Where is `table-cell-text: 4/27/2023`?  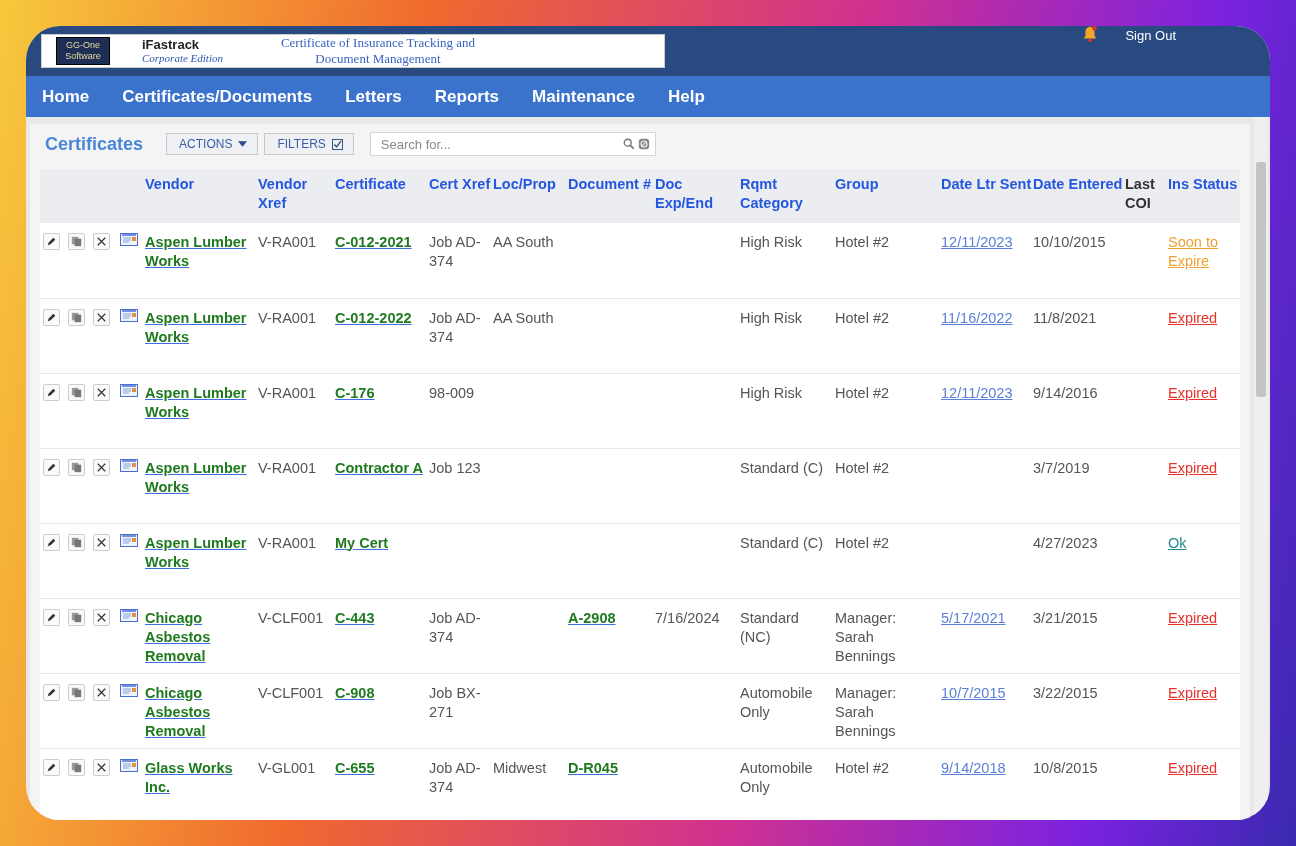
table-cell-text: 4/27/2023 is located at coordinates (1065, 542).